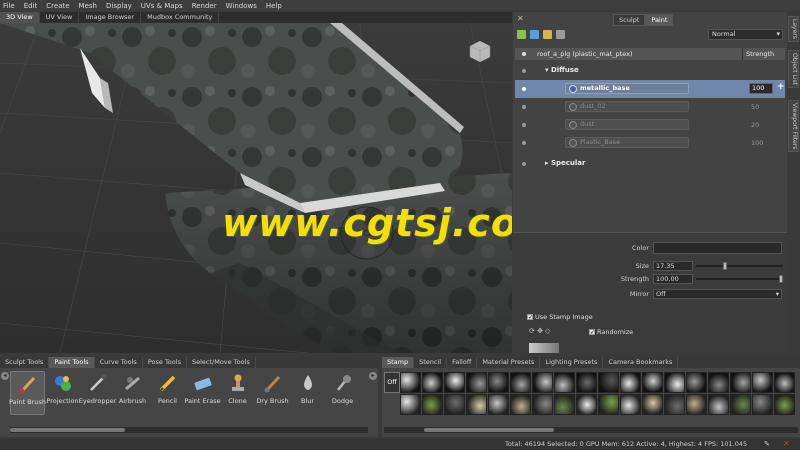 The height and width of the screenshot is (450, 800). I want to click on tab-sculpt: Sculpt, so click(629, 20).